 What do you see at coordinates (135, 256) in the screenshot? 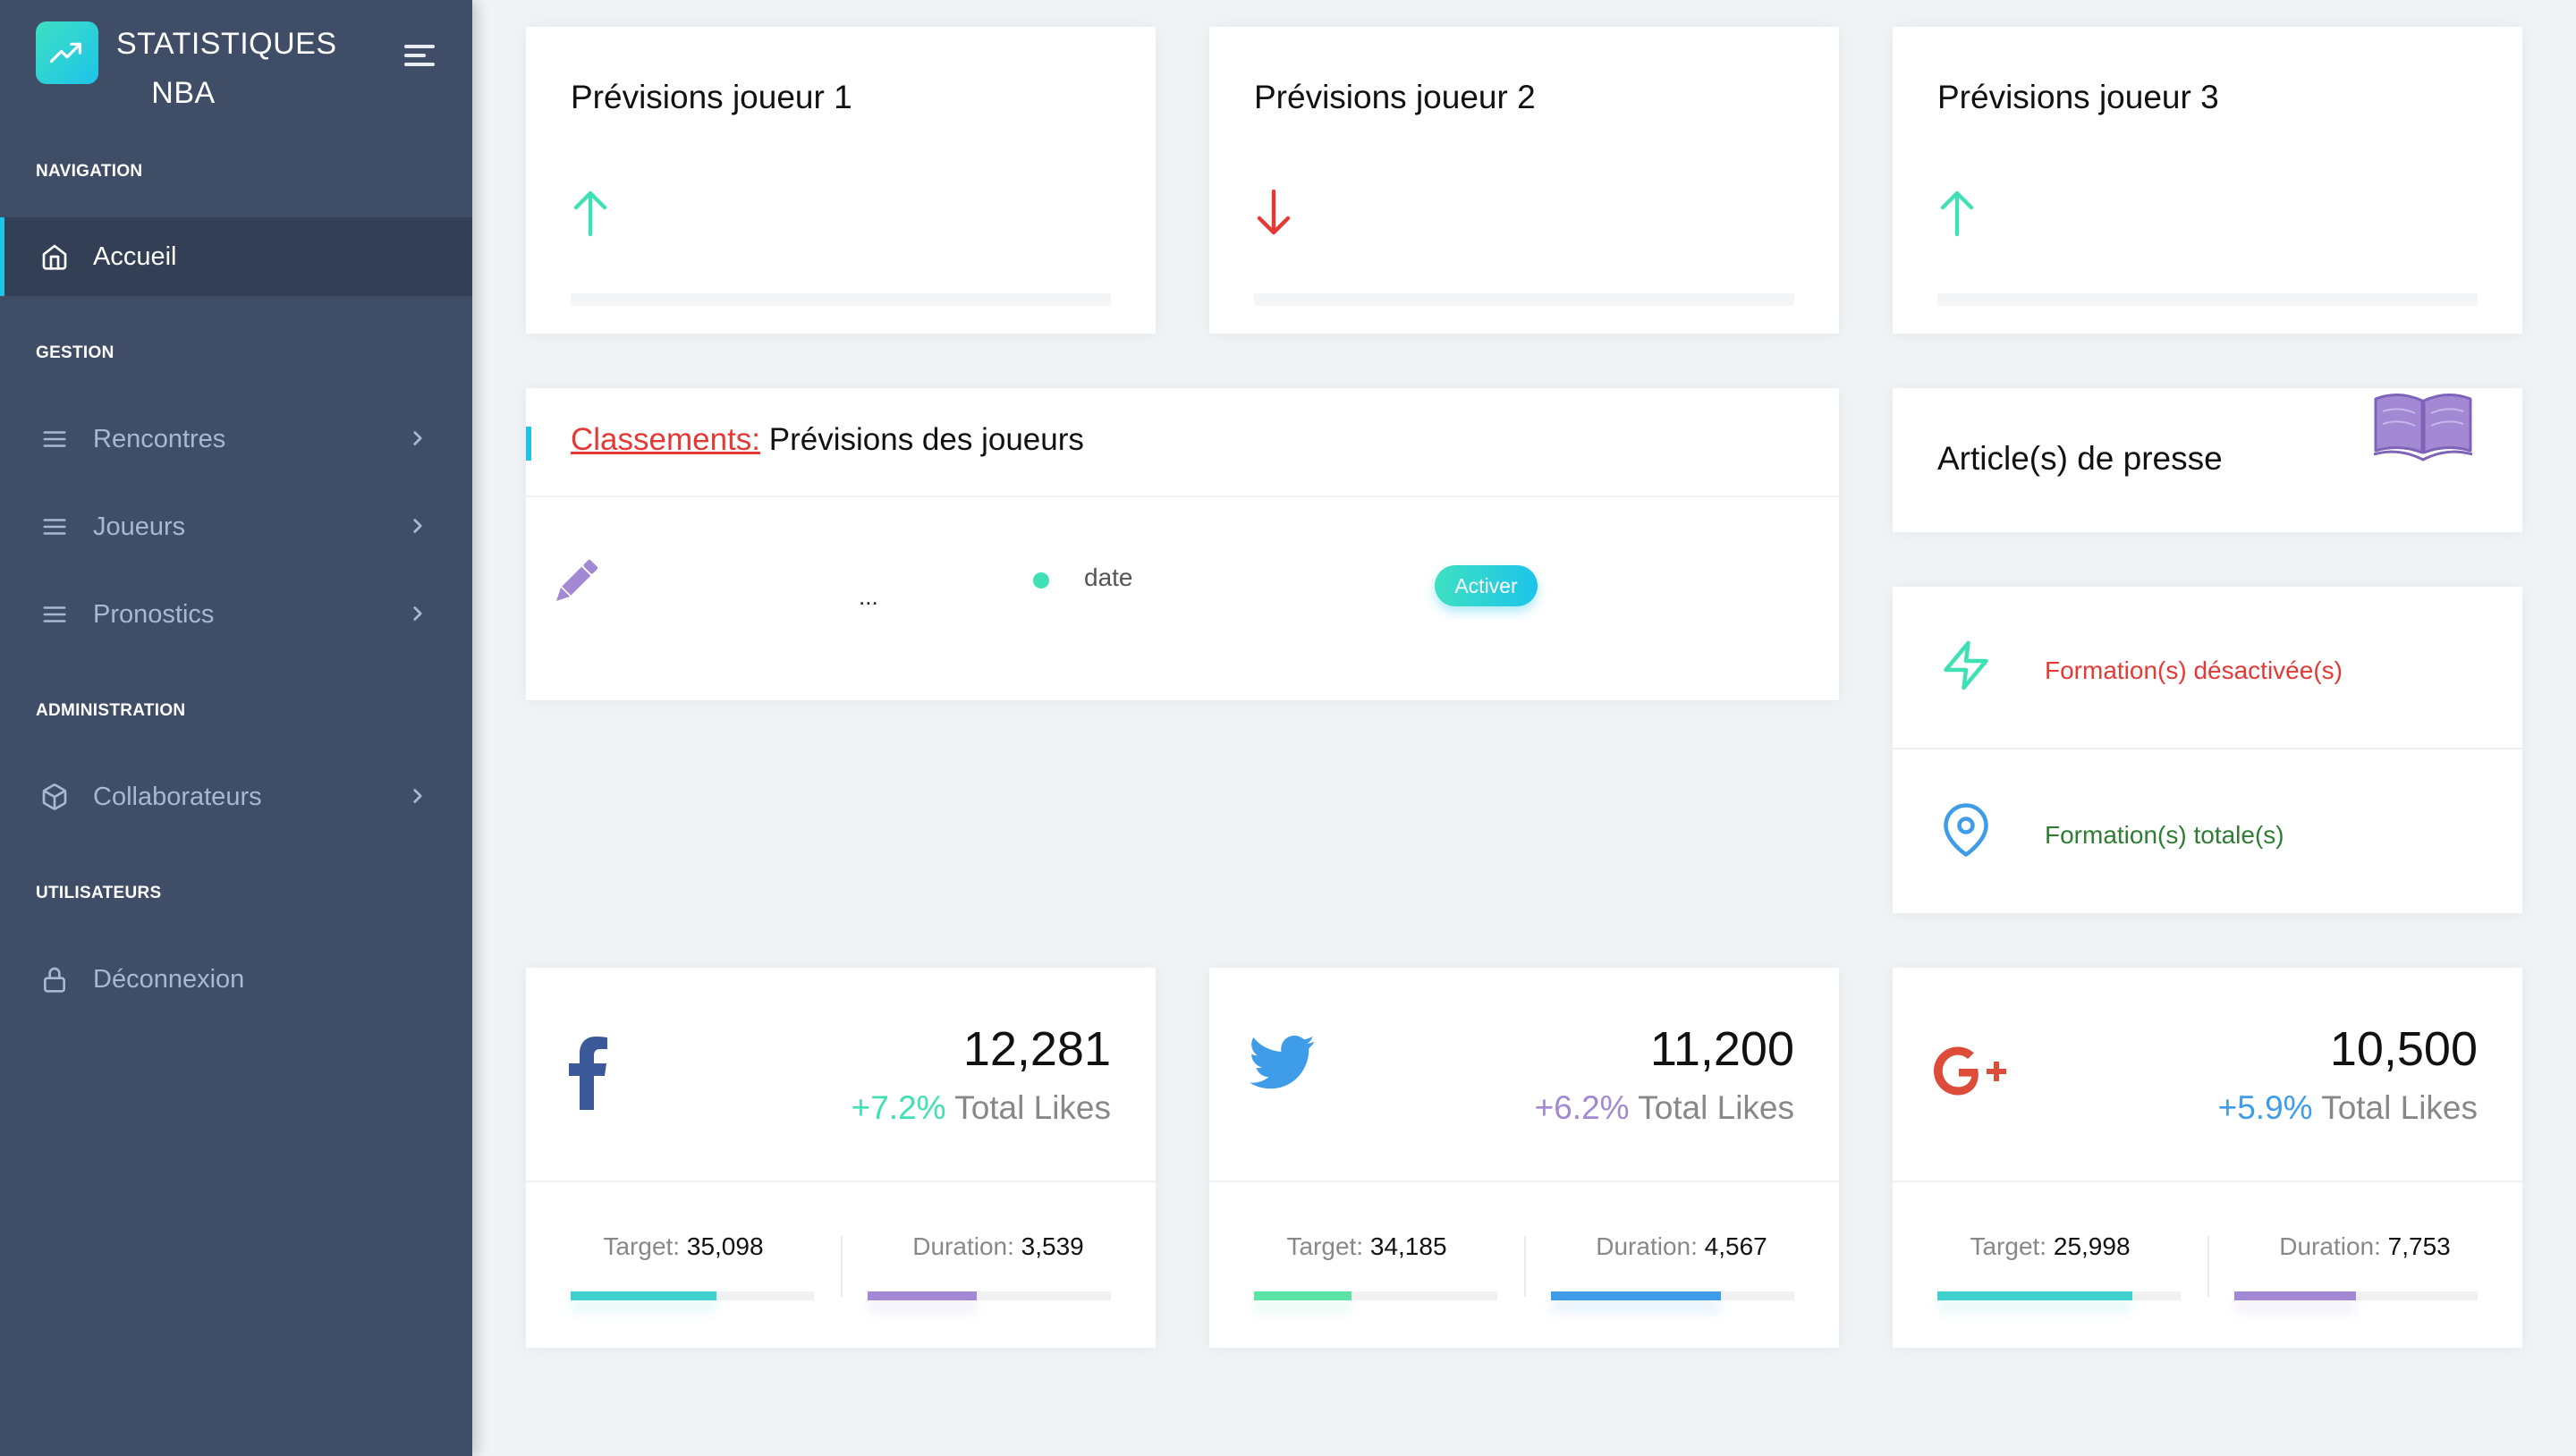
I see `sidebar-item-label: Accueil` at bounding box center [135, 256].